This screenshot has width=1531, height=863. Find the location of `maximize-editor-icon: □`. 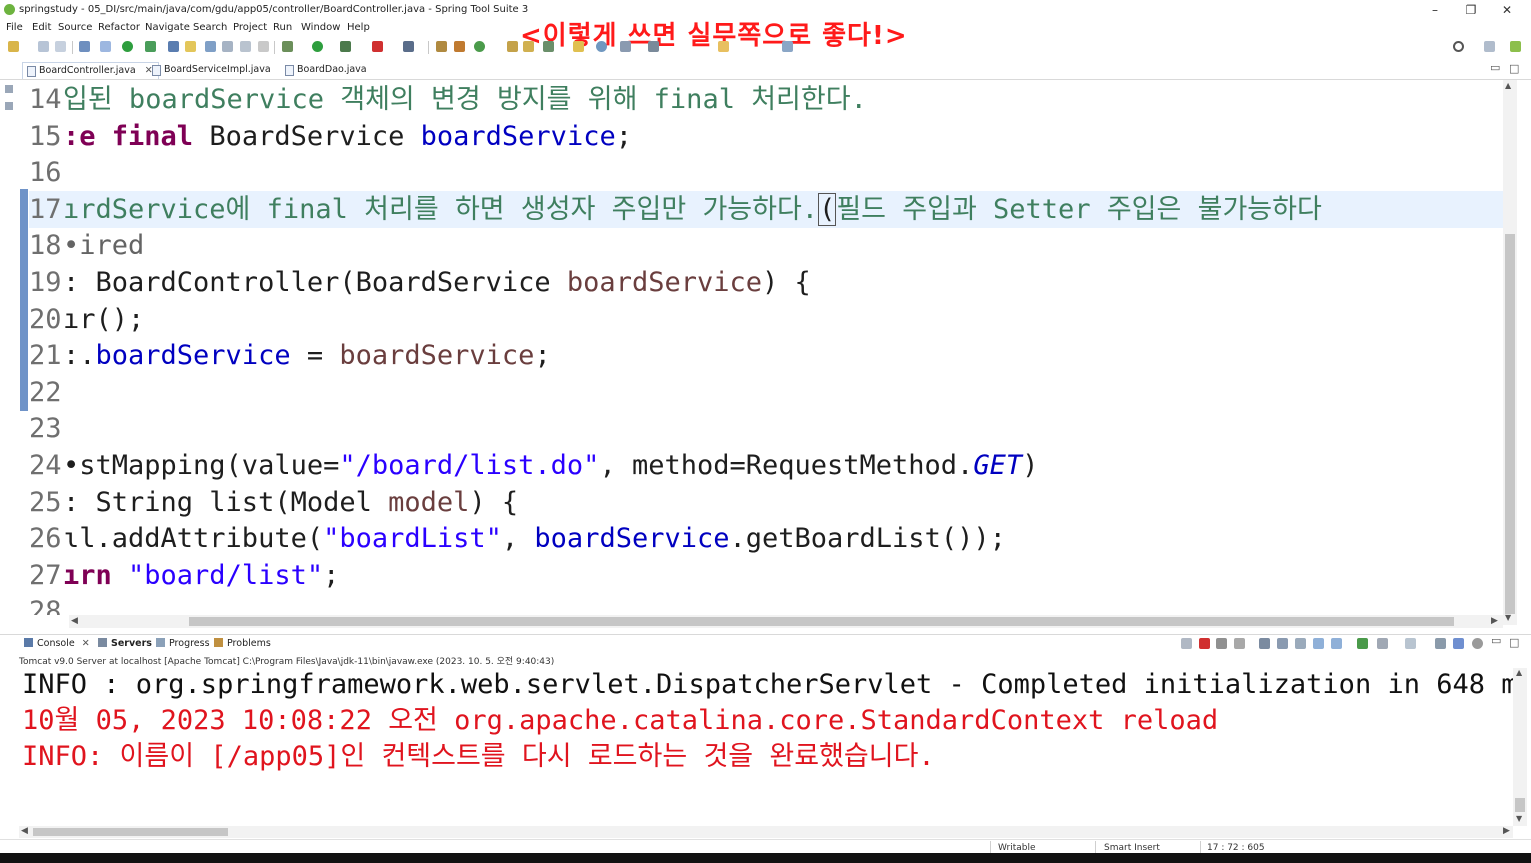

maximize-editor-icon: □ is located at coordinates (1514, 68).